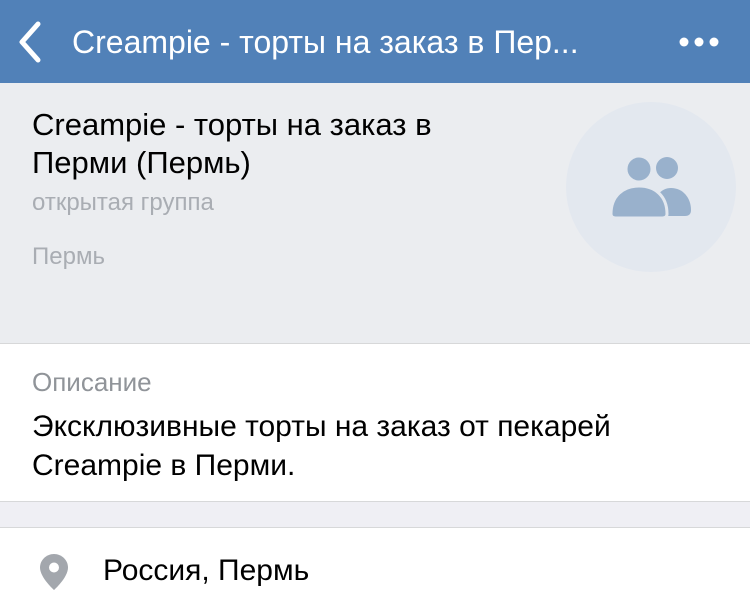 The height and width of the screenshot is (599, 750). I want to click on group-type: открытая группа, so click(123, 202).